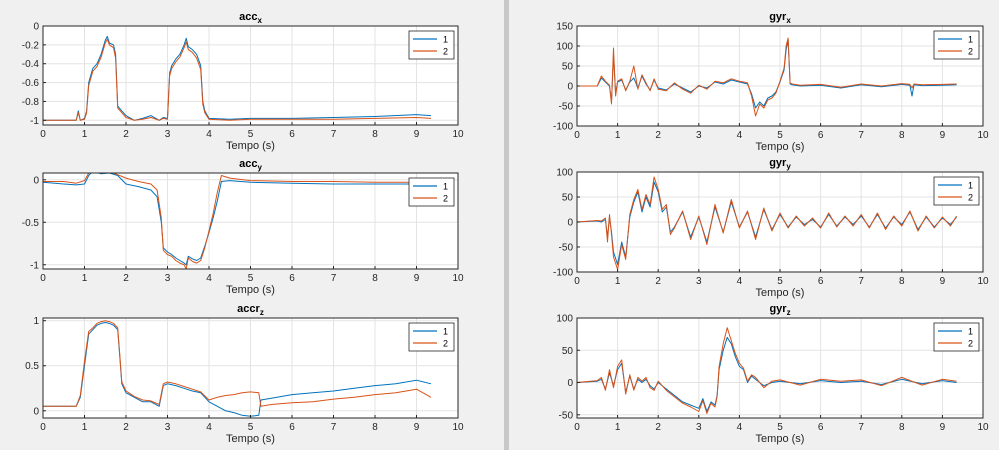  I want to click on accrz-xlabel: Tempo (s), so click(250, 439).